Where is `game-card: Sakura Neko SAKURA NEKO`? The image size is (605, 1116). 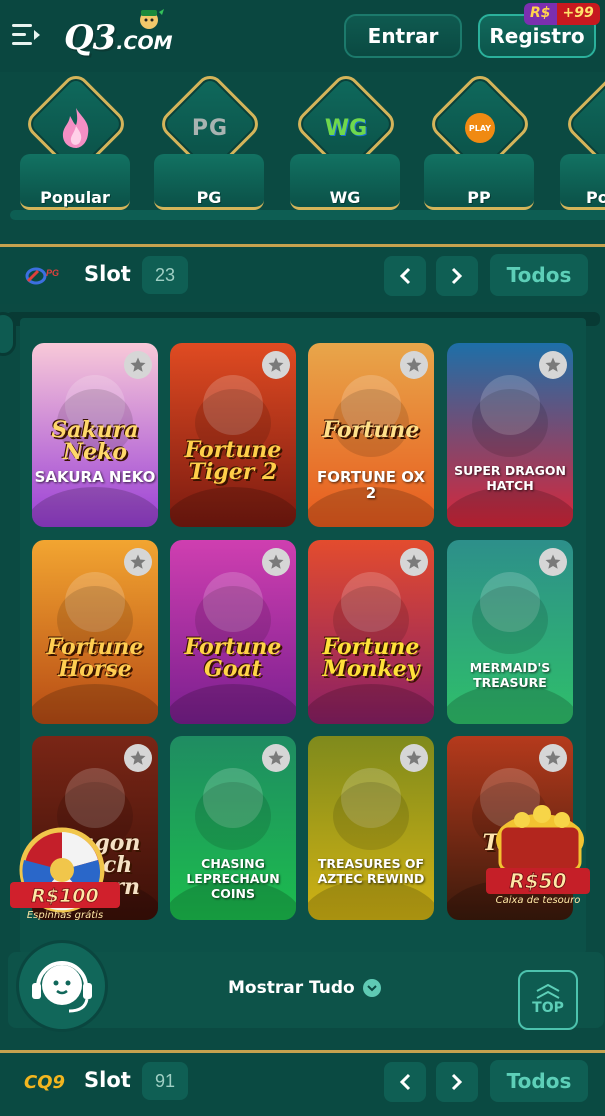
game-card: Sakura Neko SAKURA NEKO is located at coordinates (95, 435).